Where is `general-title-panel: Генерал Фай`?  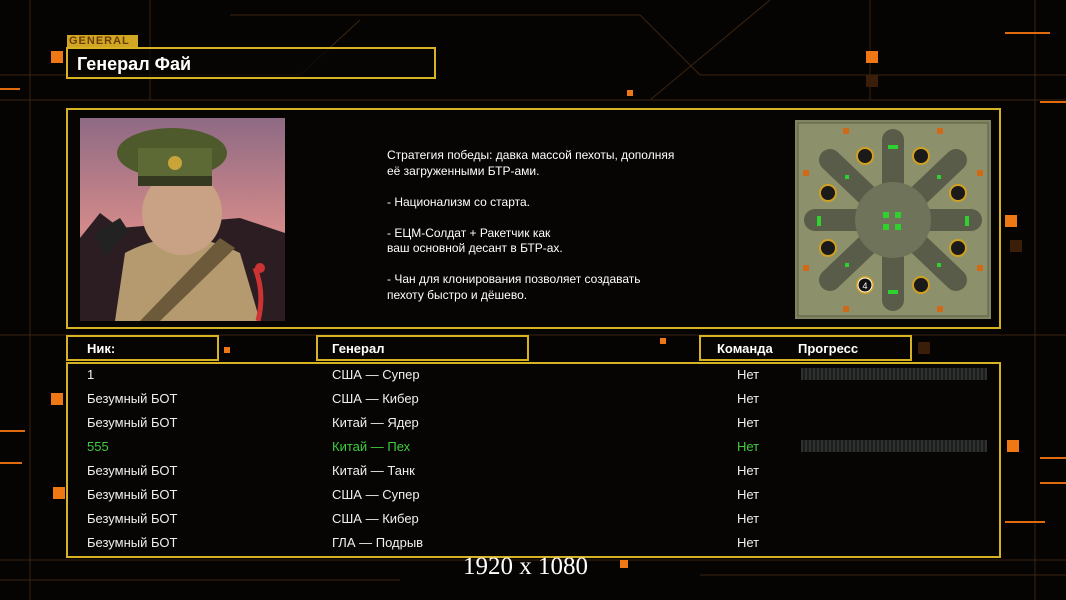
general-title-panel: Генерал Фай is located at coordinates (251, 63).